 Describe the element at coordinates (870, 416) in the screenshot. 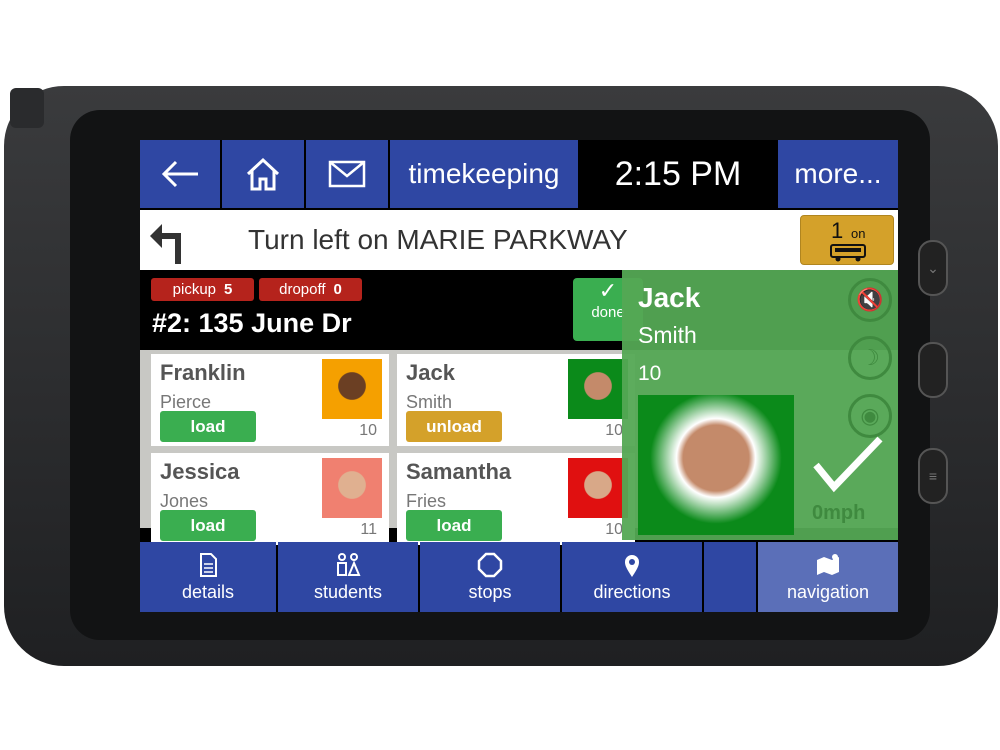

I see `recenter-icon: ◉` at that location.